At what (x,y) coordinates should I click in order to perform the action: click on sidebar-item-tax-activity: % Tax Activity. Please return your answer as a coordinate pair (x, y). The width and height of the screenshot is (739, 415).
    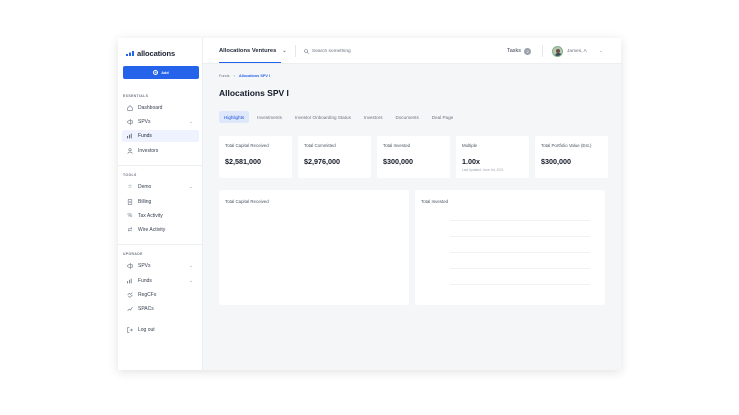
    Looking at the image, I should click on (160, 216).